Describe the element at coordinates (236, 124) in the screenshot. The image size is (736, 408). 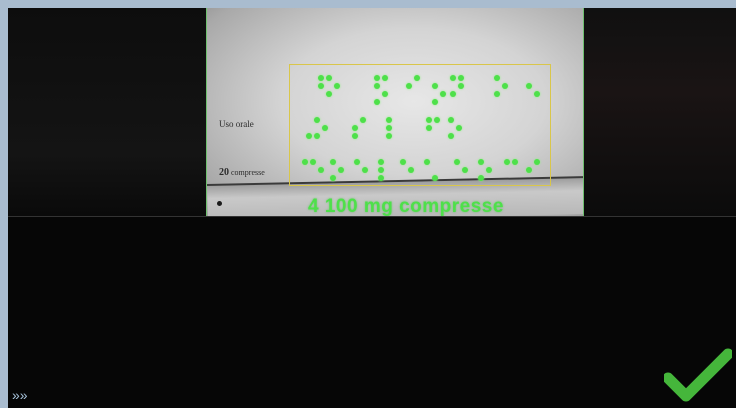
I see `package-label-oral: Uso orale` at that location.